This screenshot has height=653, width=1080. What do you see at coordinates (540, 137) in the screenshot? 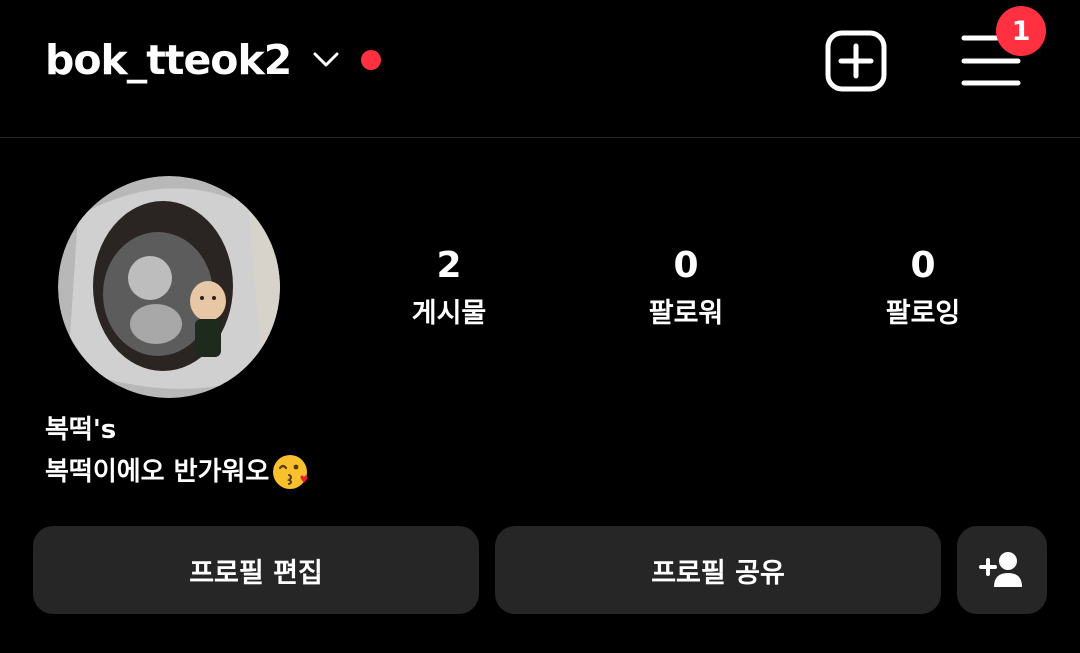
I see `header-divider` at bounding box center [540, 137].